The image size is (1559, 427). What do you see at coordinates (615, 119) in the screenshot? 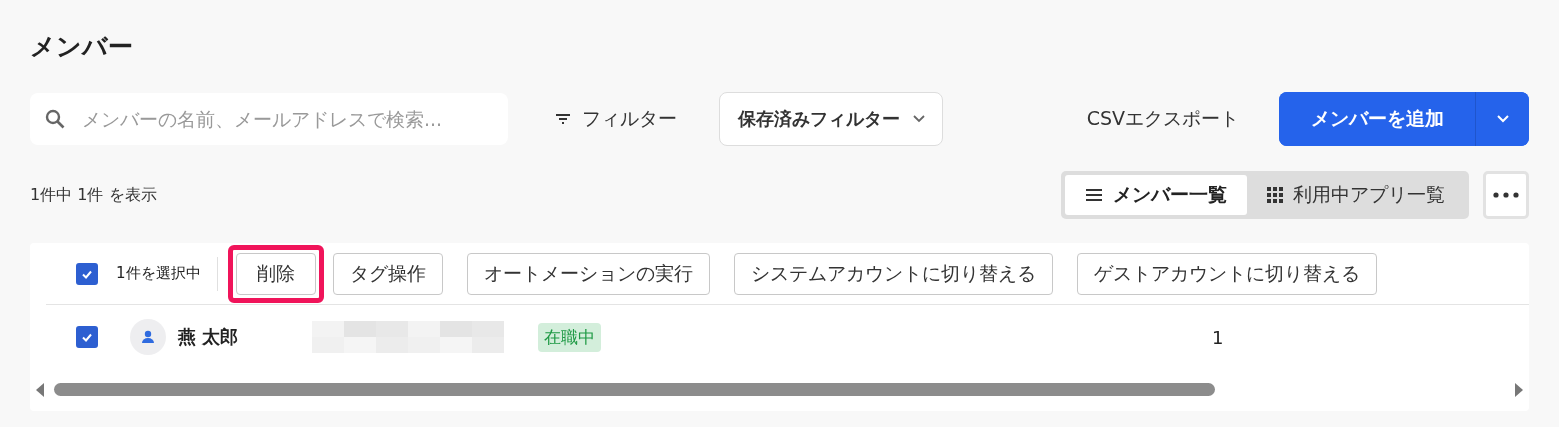
I see `filter-button: フィルター` at bounding box center [615, 119].